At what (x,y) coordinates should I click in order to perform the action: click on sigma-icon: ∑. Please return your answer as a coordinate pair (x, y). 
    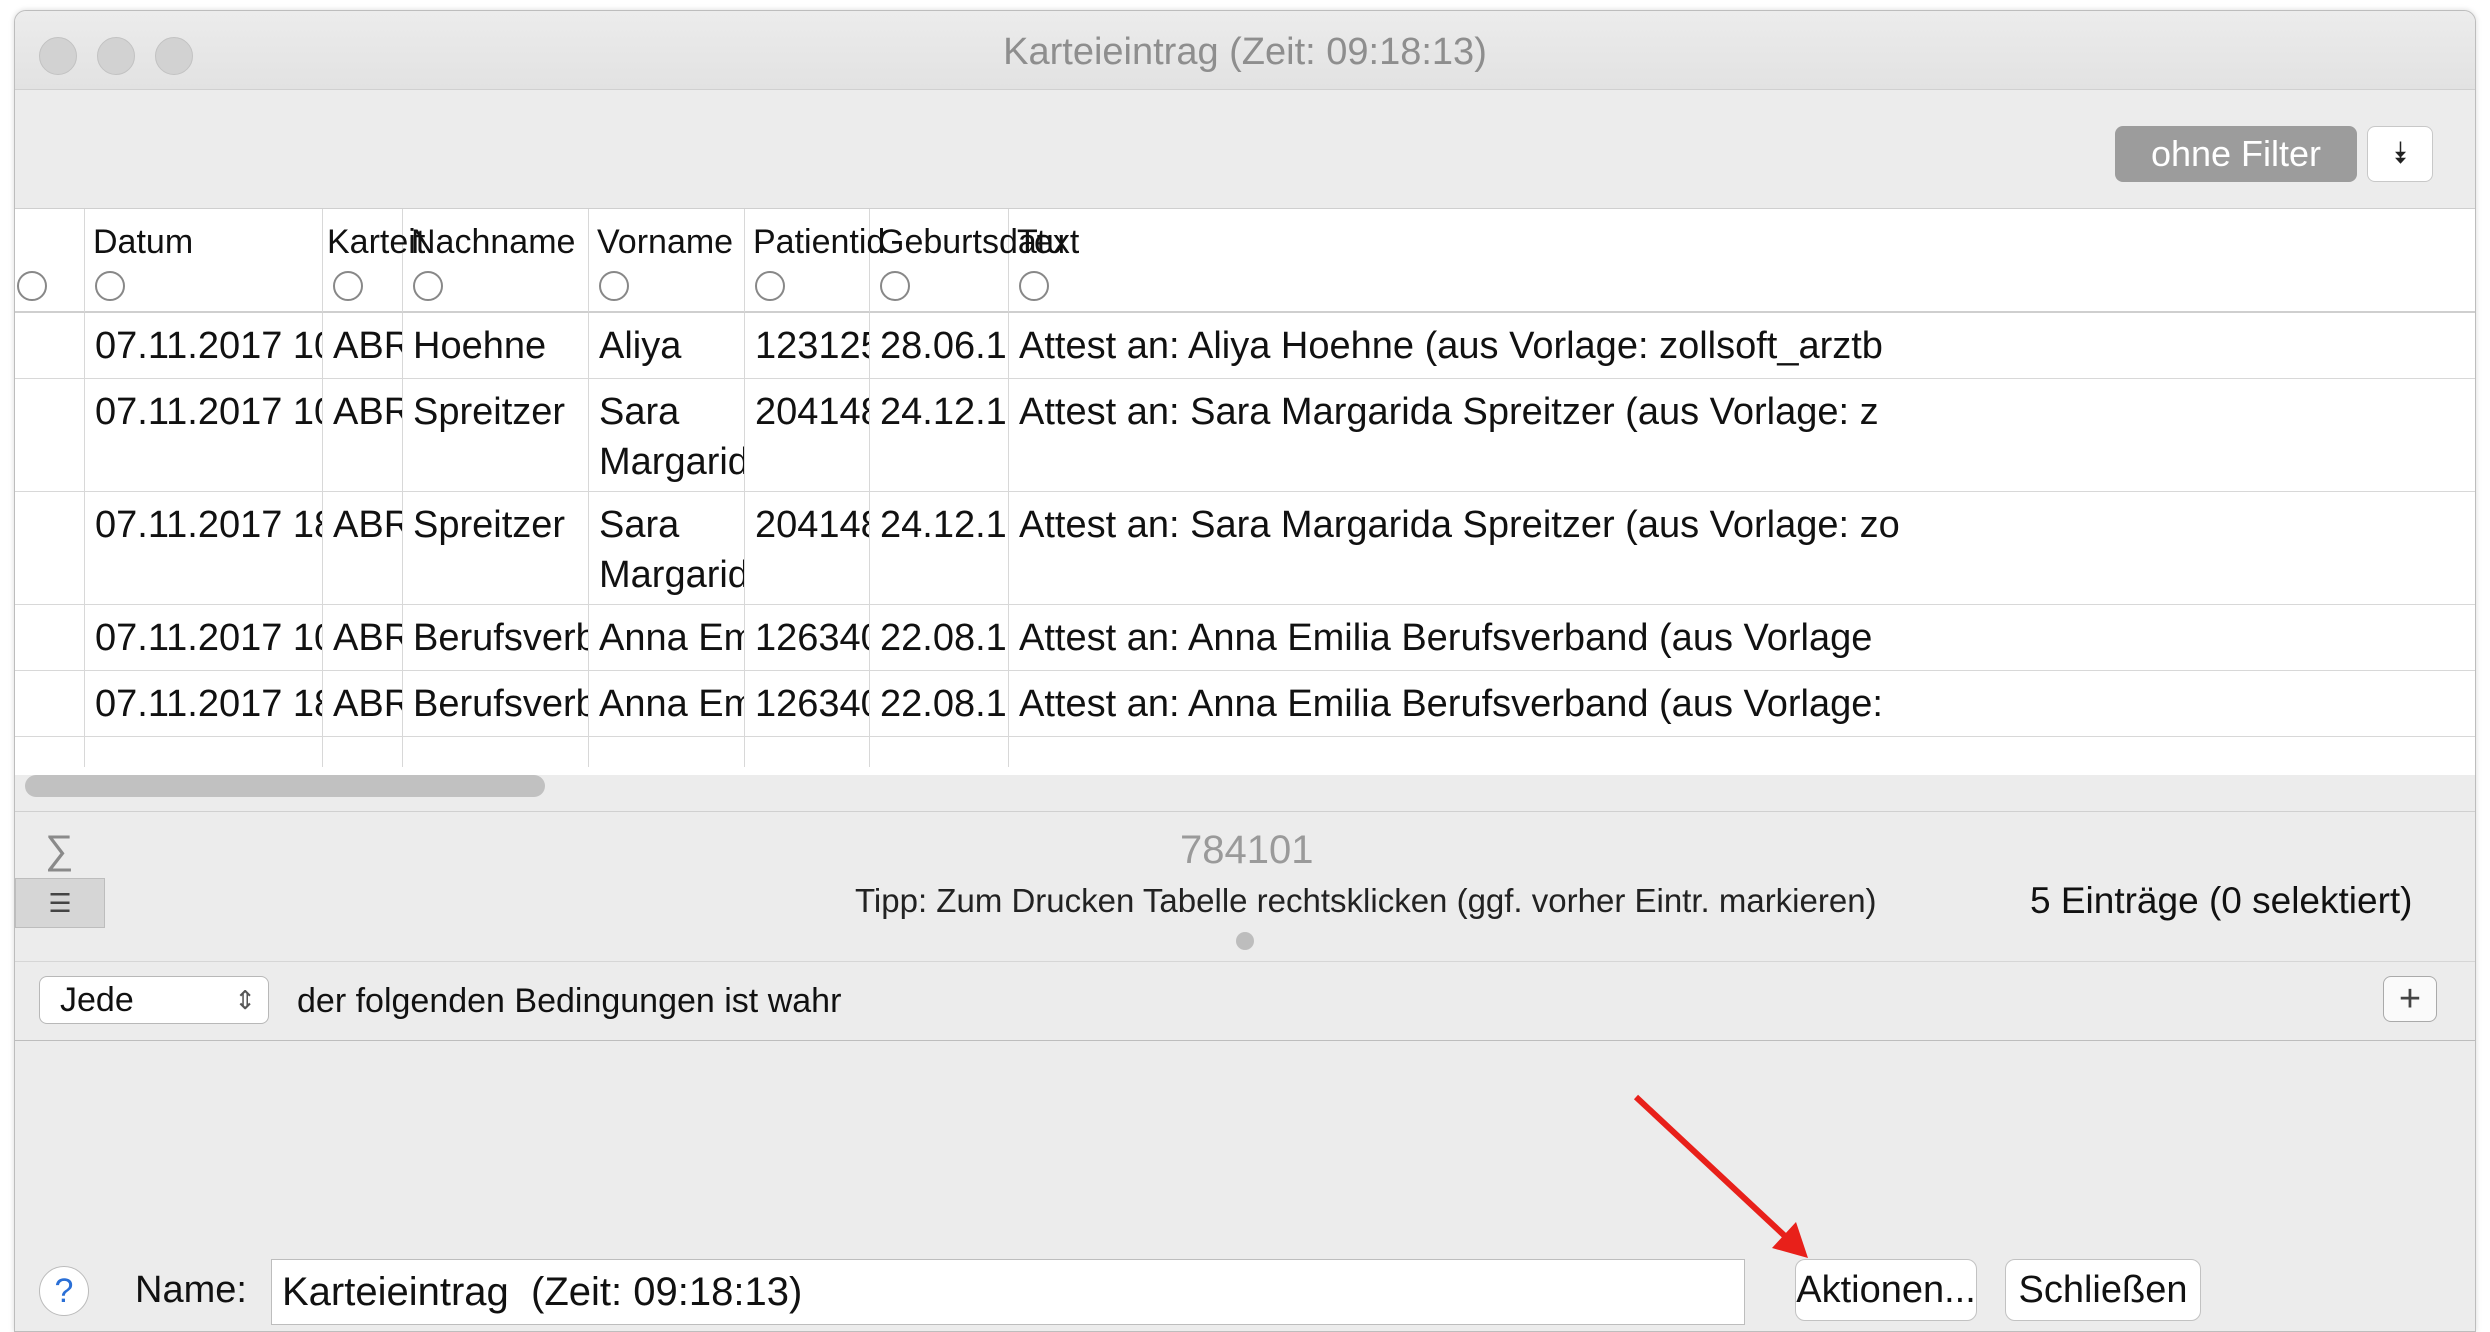
    Looking at the image, I should click on (59, 850).